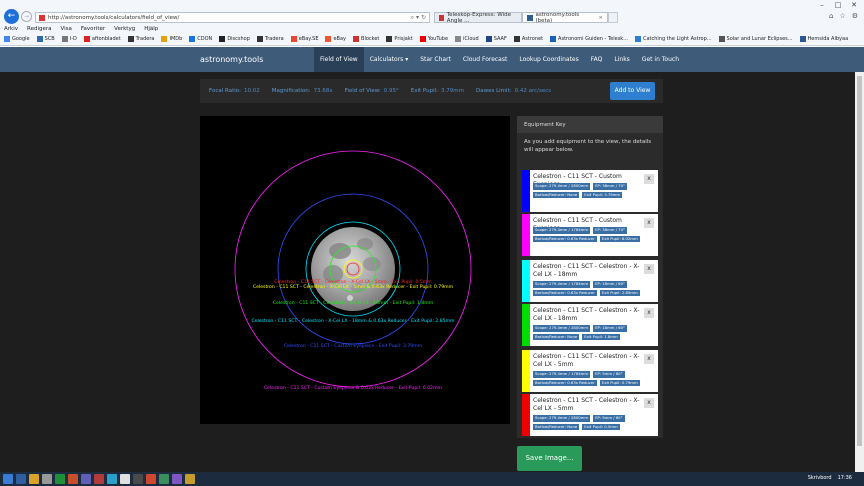 Image resolution: width=864 pixels, height=486 pixels. What do you see at coordinates (562, 284) in the screenshot?
I see `badge-scope: Scope: 279.4mm / 1764mm` at bounding box center [562, 284].